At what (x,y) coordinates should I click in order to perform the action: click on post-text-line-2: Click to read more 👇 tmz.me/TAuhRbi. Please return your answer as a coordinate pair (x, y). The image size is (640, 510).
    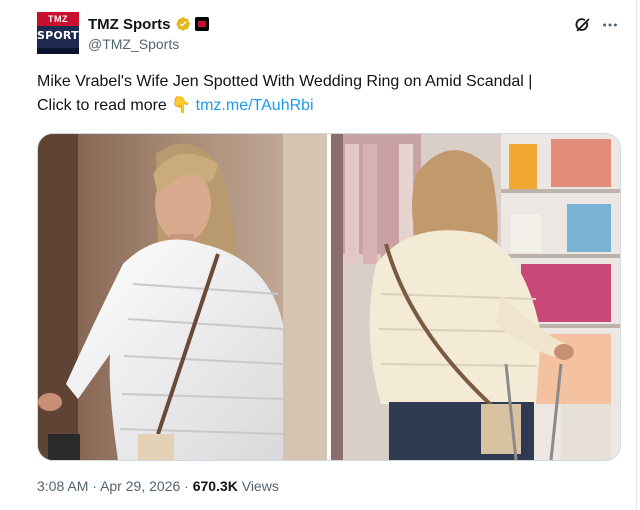
    Looking at the image, I should click on (324, 106).